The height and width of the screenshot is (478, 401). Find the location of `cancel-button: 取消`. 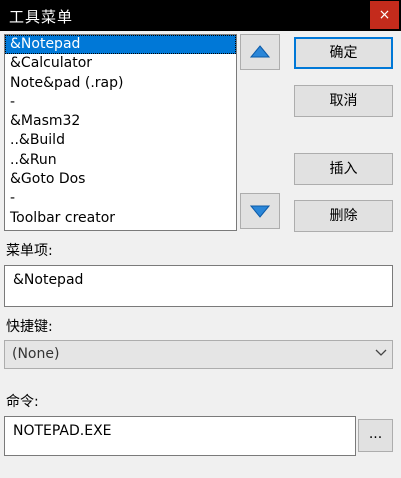

cancel-button: 取消 is located at coordinates (343, 101).